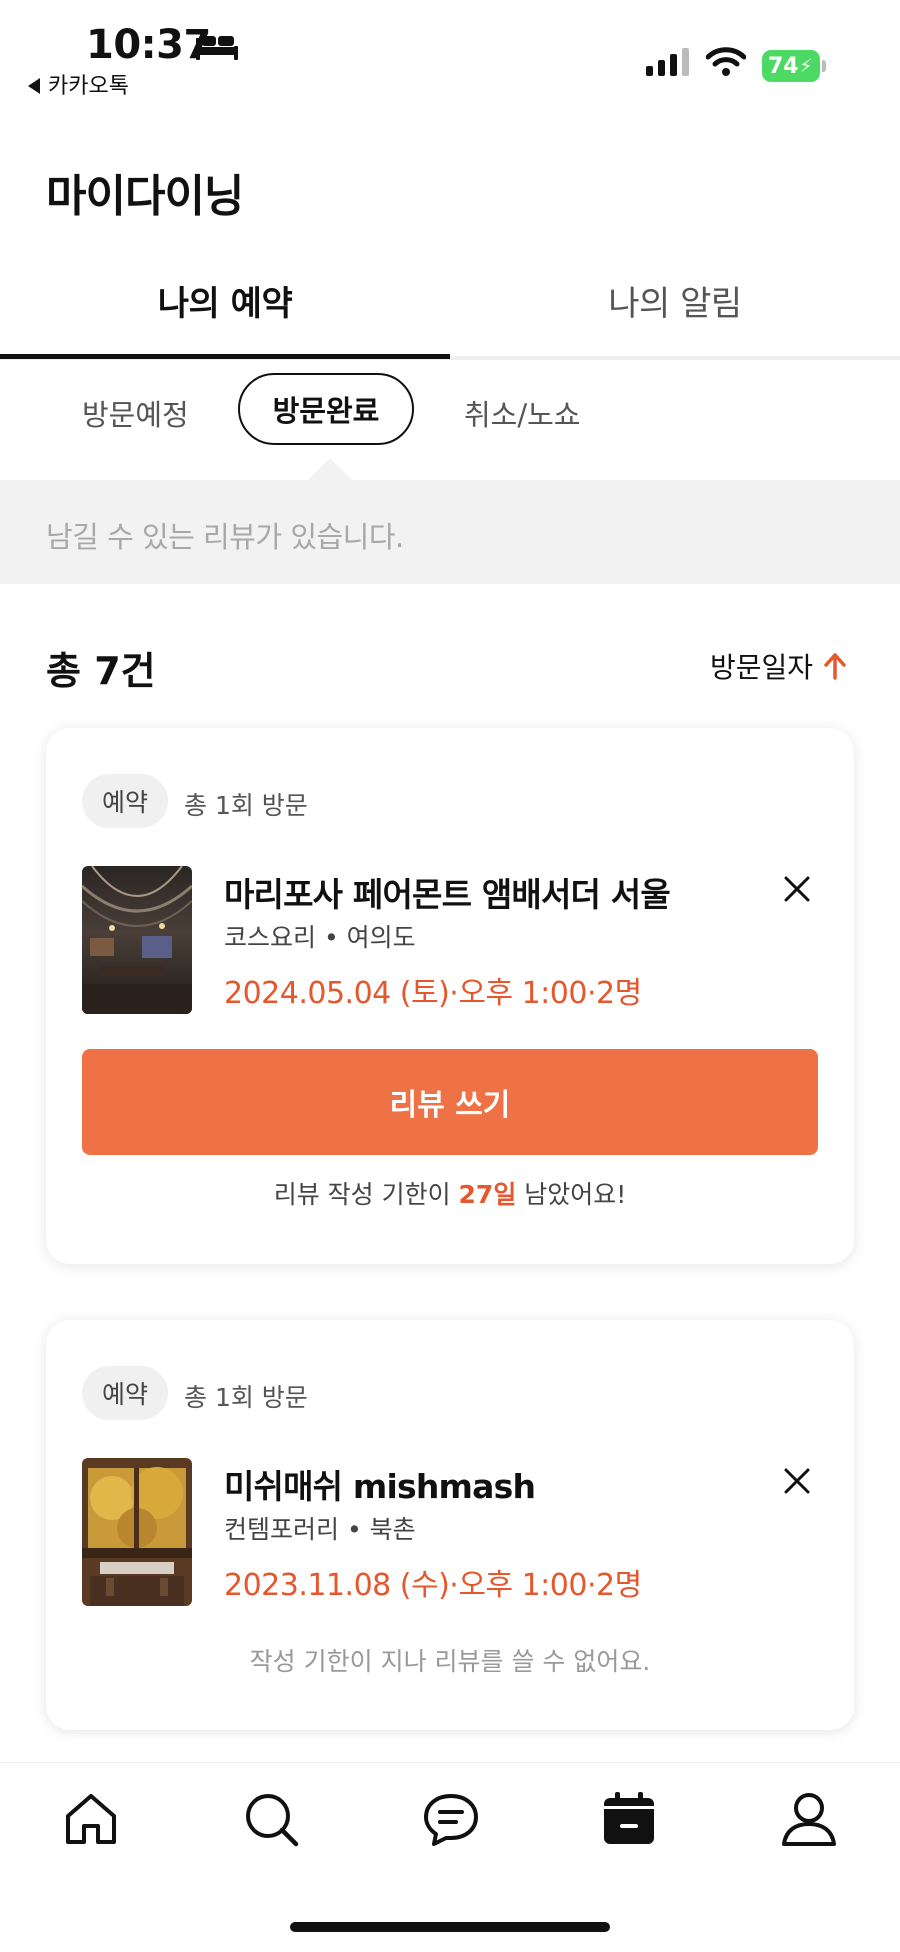 The image size is (900, 1952). I want to click on back-app-label: 카카오톡, so click(88, 86).